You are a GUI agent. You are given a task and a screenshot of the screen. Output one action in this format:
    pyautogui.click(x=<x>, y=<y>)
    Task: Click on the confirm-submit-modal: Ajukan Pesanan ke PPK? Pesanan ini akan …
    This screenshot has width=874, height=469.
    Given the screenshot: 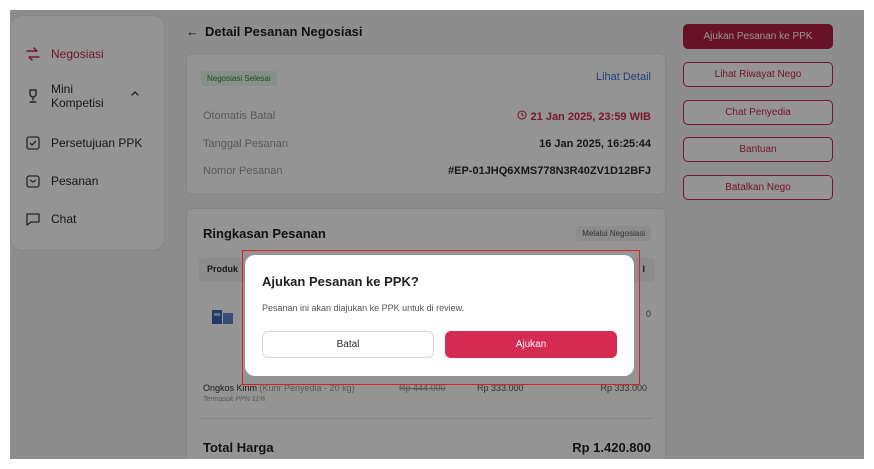 What is the action you would take?
    pyautogui.click(x=439, y=315)
    